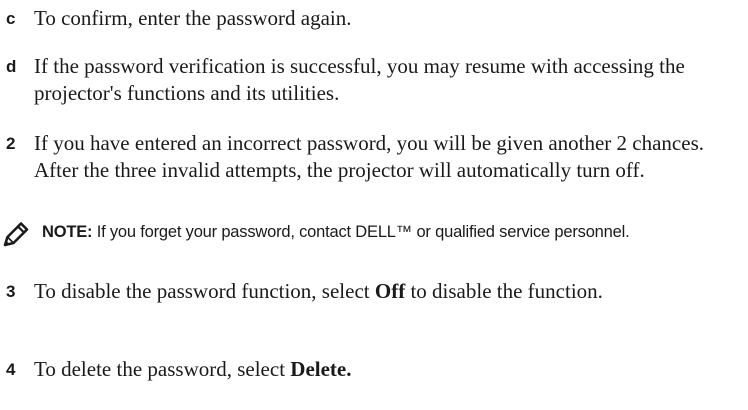 Image resolution: width=748 pixels, height=410 pixels. I want to click on step-text-before: To disable the password function, select, so click(204, 291).